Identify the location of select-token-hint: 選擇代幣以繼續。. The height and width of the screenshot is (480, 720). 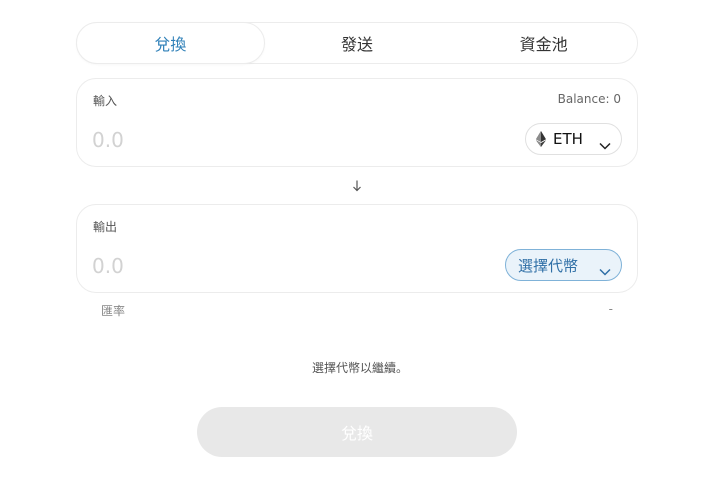
(359, 368).